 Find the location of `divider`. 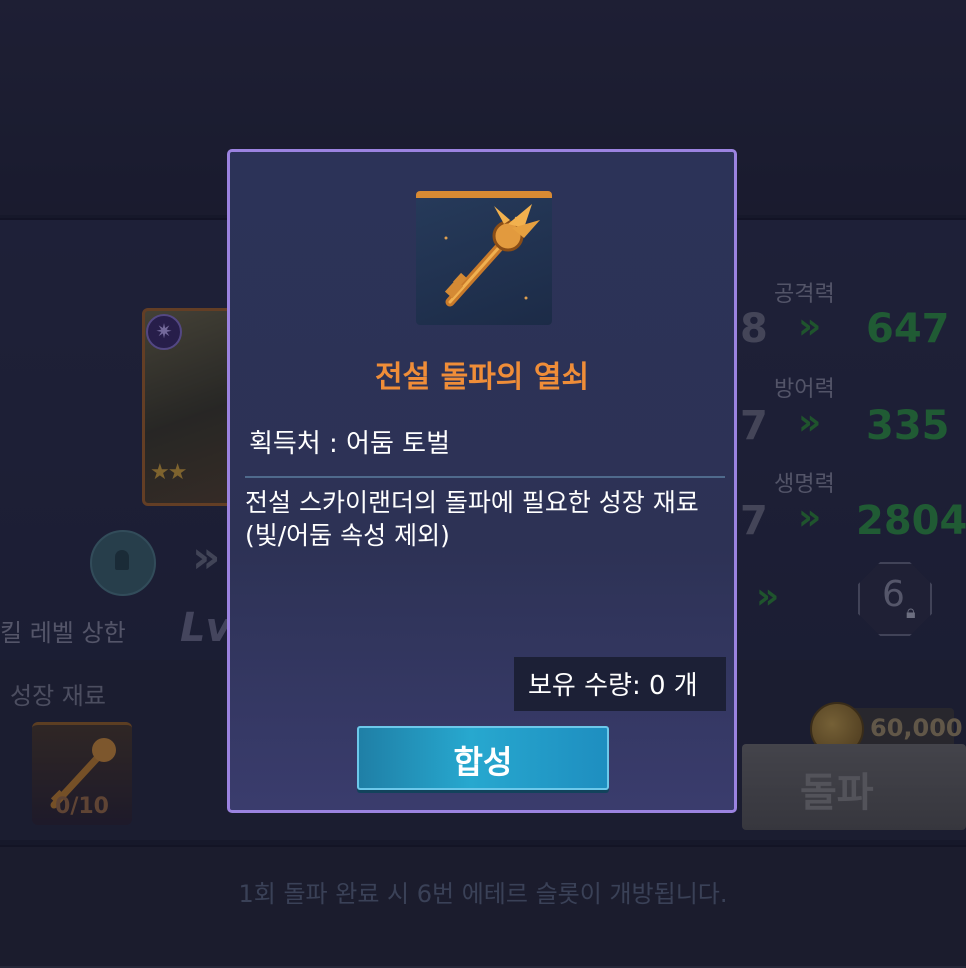

divider is located at coordinates (485, 477).